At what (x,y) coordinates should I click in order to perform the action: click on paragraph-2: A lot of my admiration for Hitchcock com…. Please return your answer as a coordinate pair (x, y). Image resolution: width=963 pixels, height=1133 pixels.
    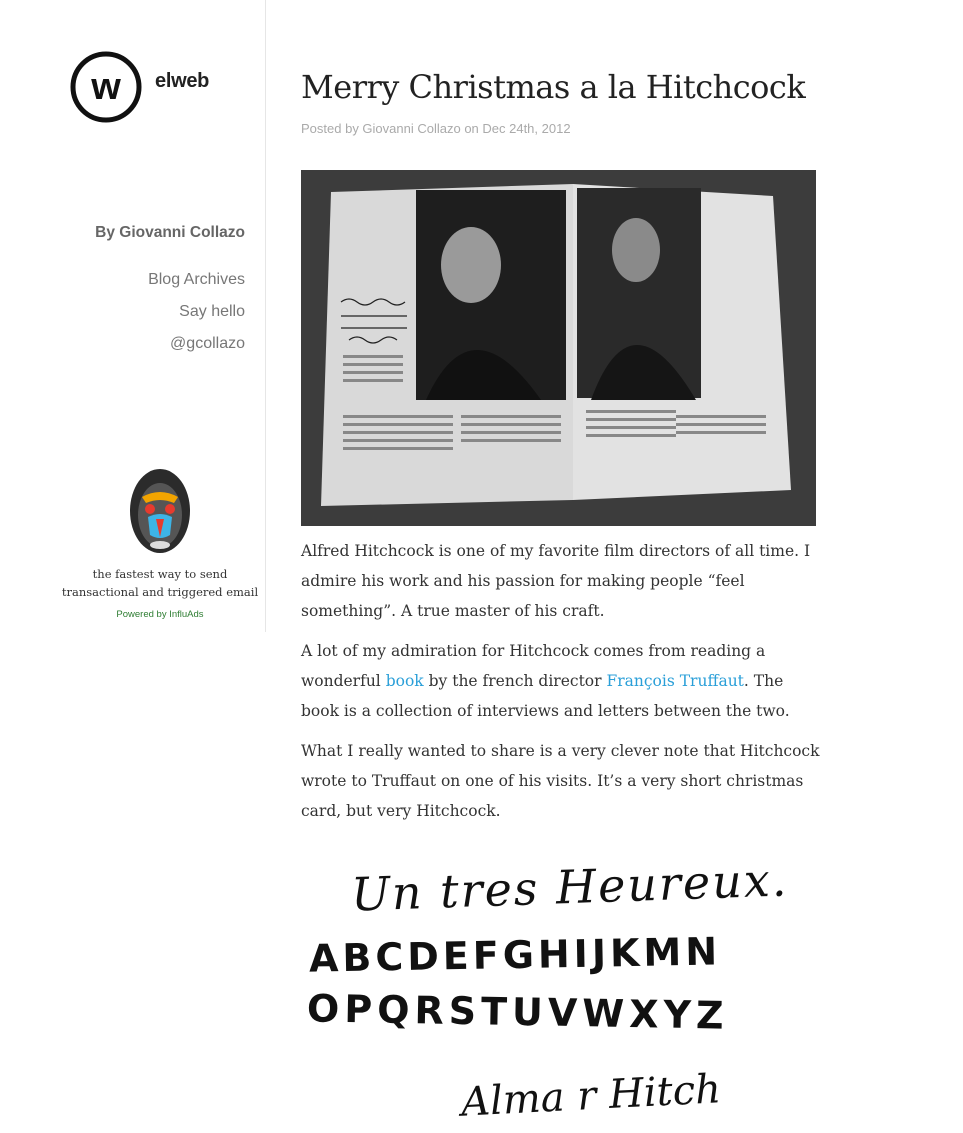
    Looking at the image, I should click on (561, 681).